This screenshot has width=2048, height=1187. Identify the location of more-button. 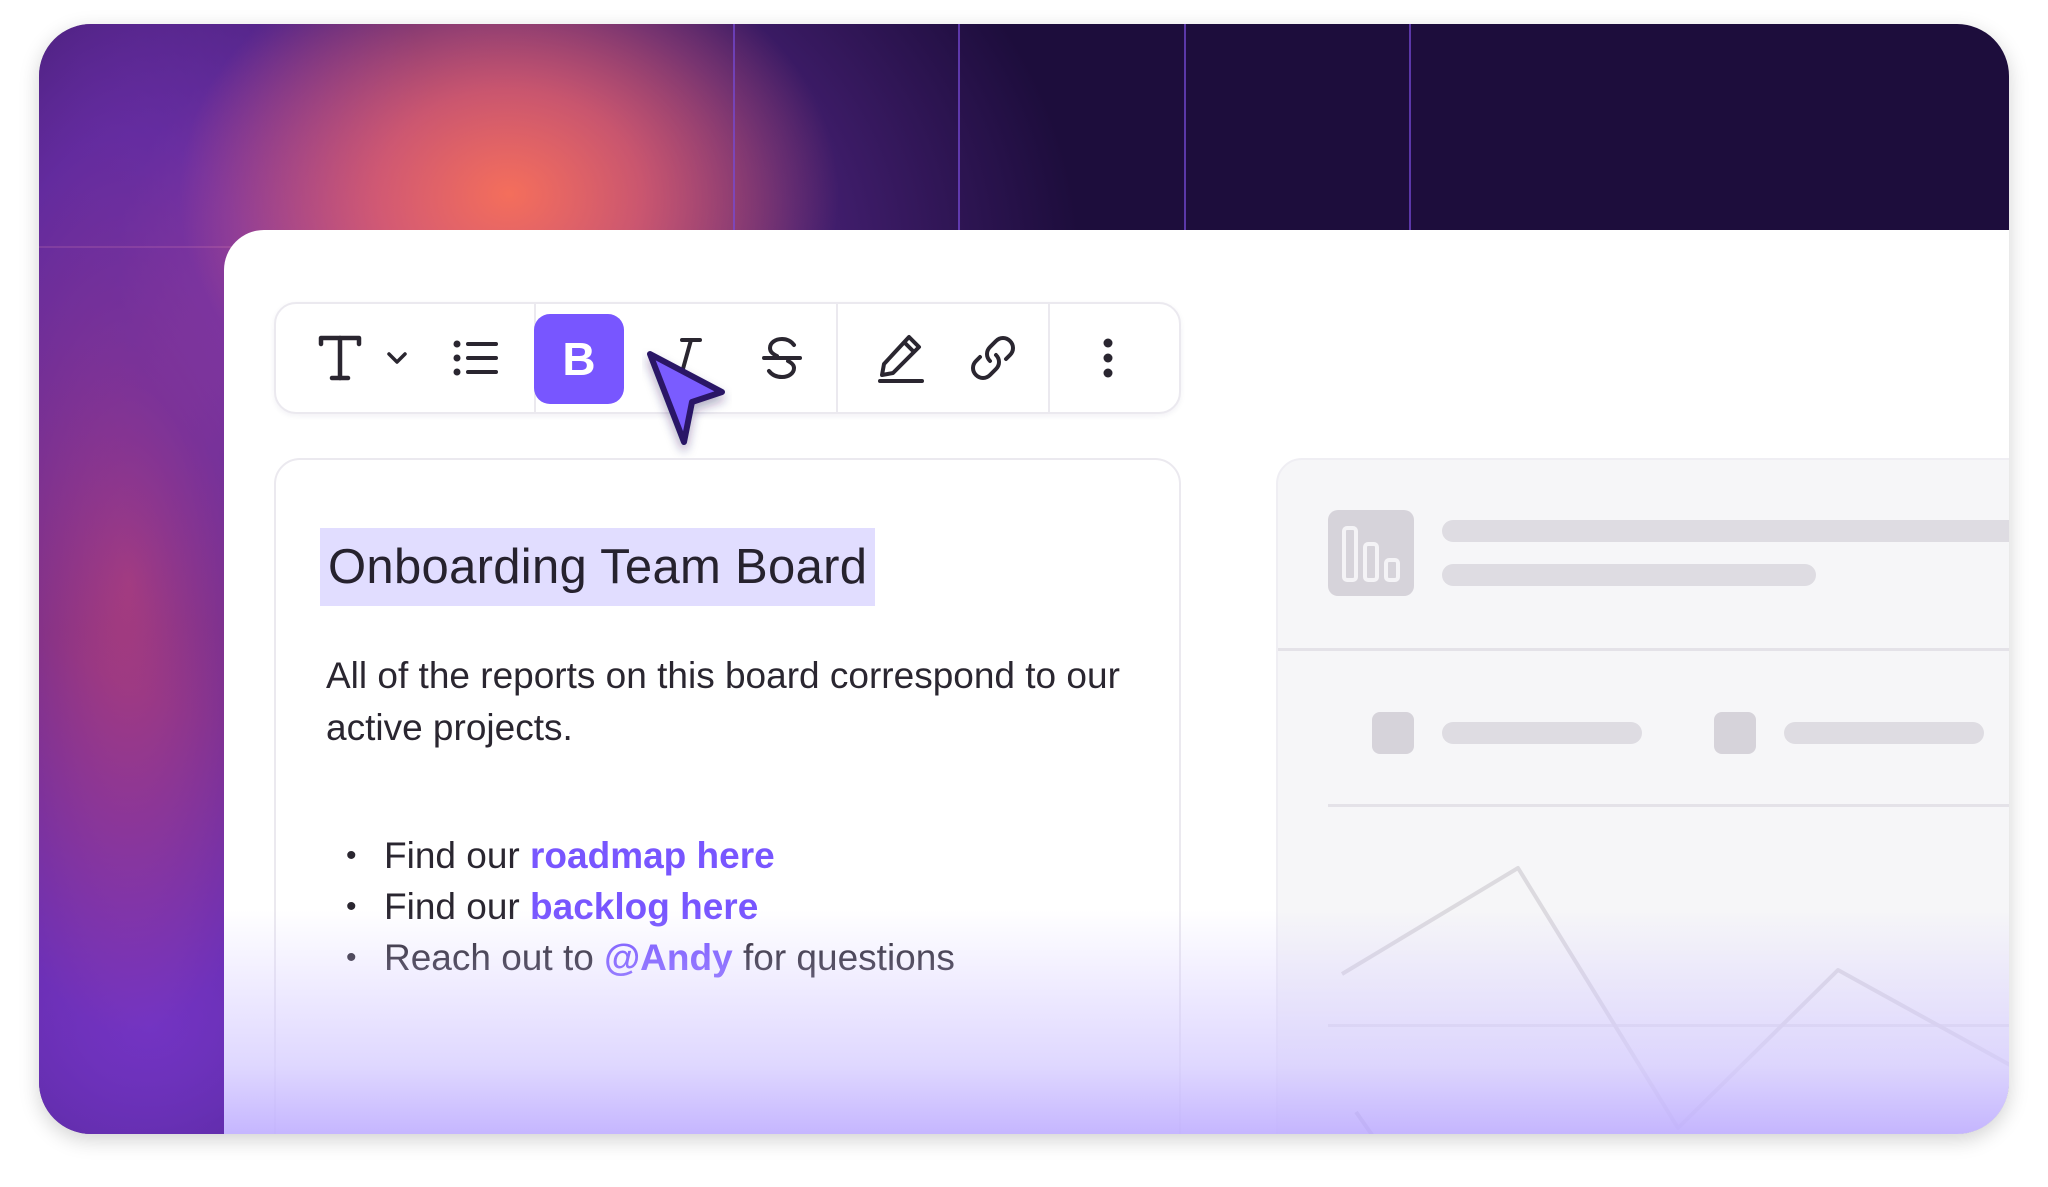
(1108, 358).